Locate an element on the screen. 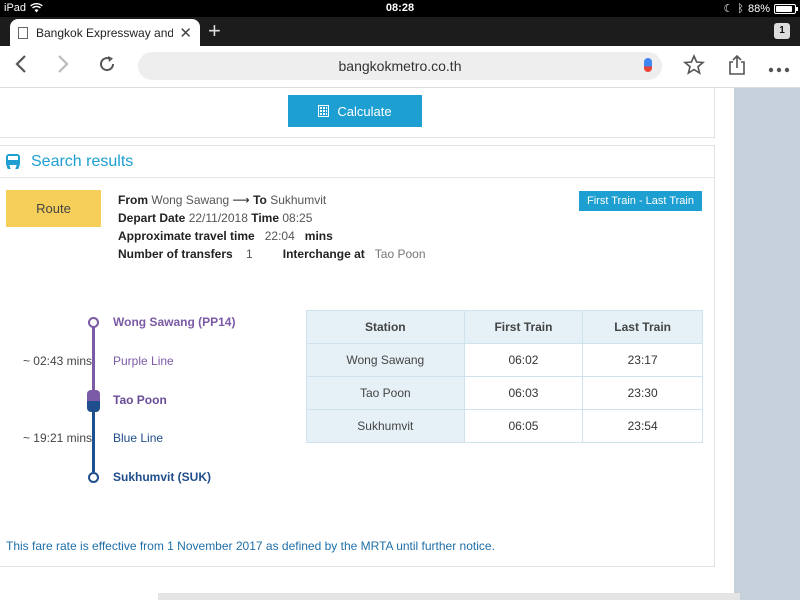 The width and height of the screenshot is (800, 600). transfers-value: 1 is located at coordinates (249, 254).